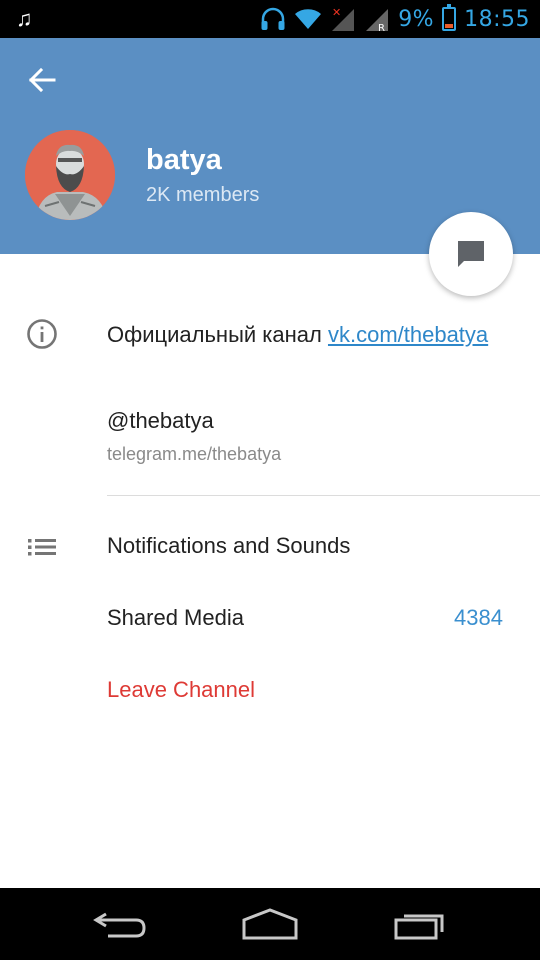 Image resolution: width=540 pixels, height=960 pixels. I want to click on channel-title: batya, so click(184, 160).